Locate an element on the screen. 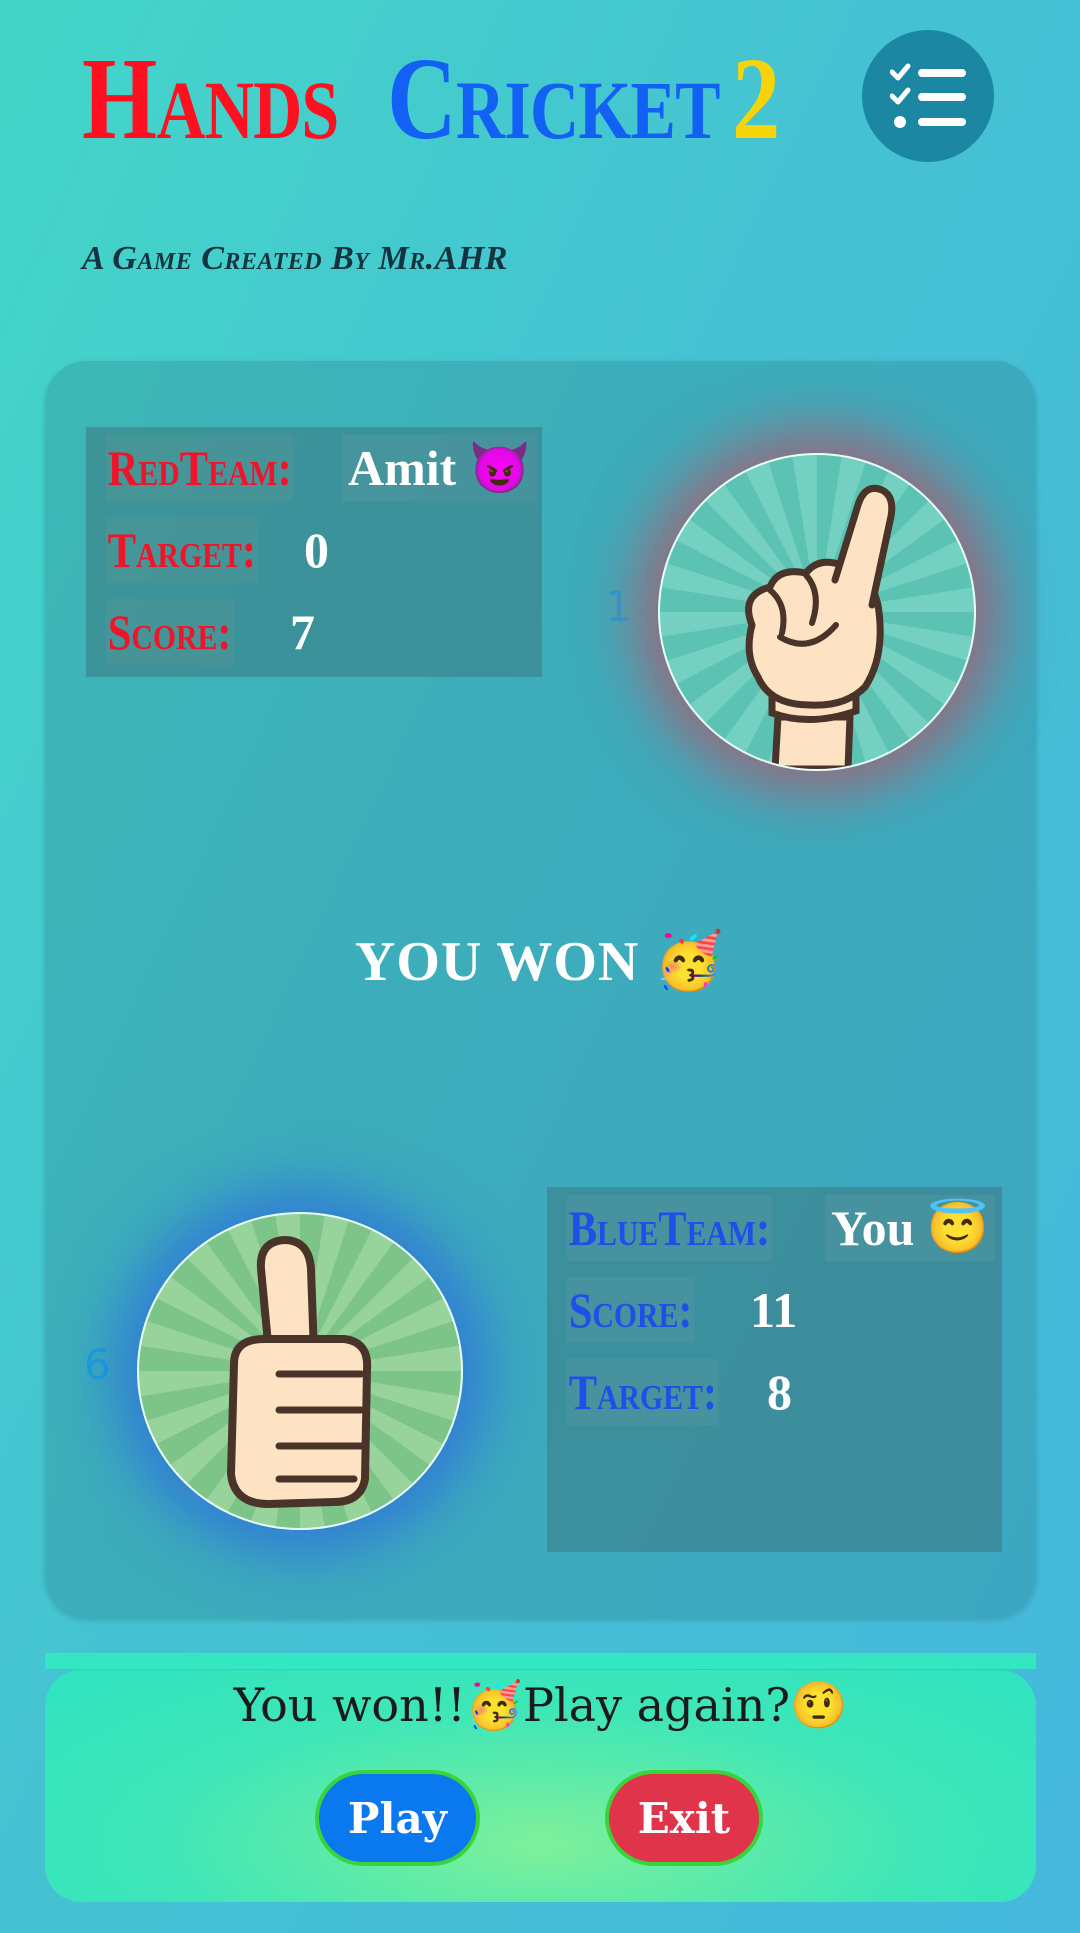 Image resolution: width=1080 pixels, height=1933 pixels. title-word-2: 2 is located at coordinates (756, 98).